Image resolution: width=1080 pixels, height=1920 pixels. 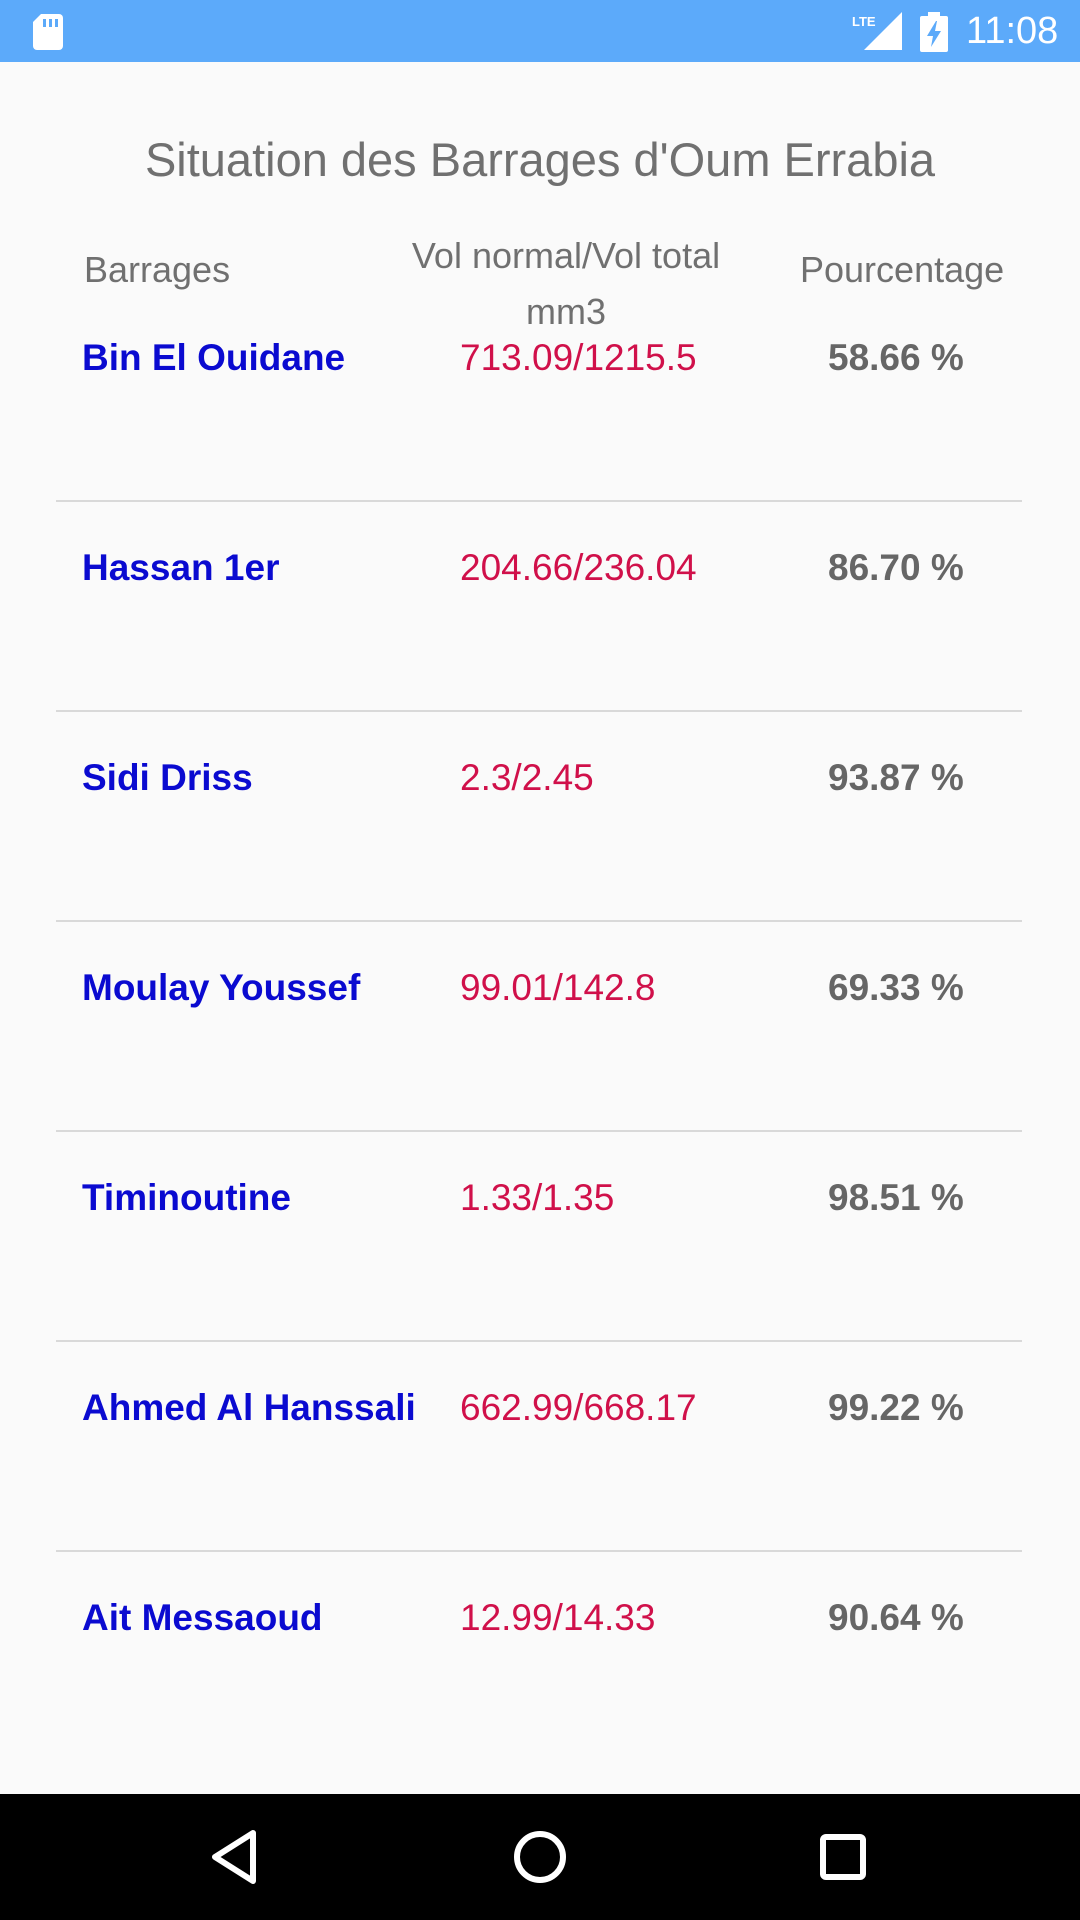 I want to click on dam-name: Ait Messaoud, so click(x=202, y=1617).